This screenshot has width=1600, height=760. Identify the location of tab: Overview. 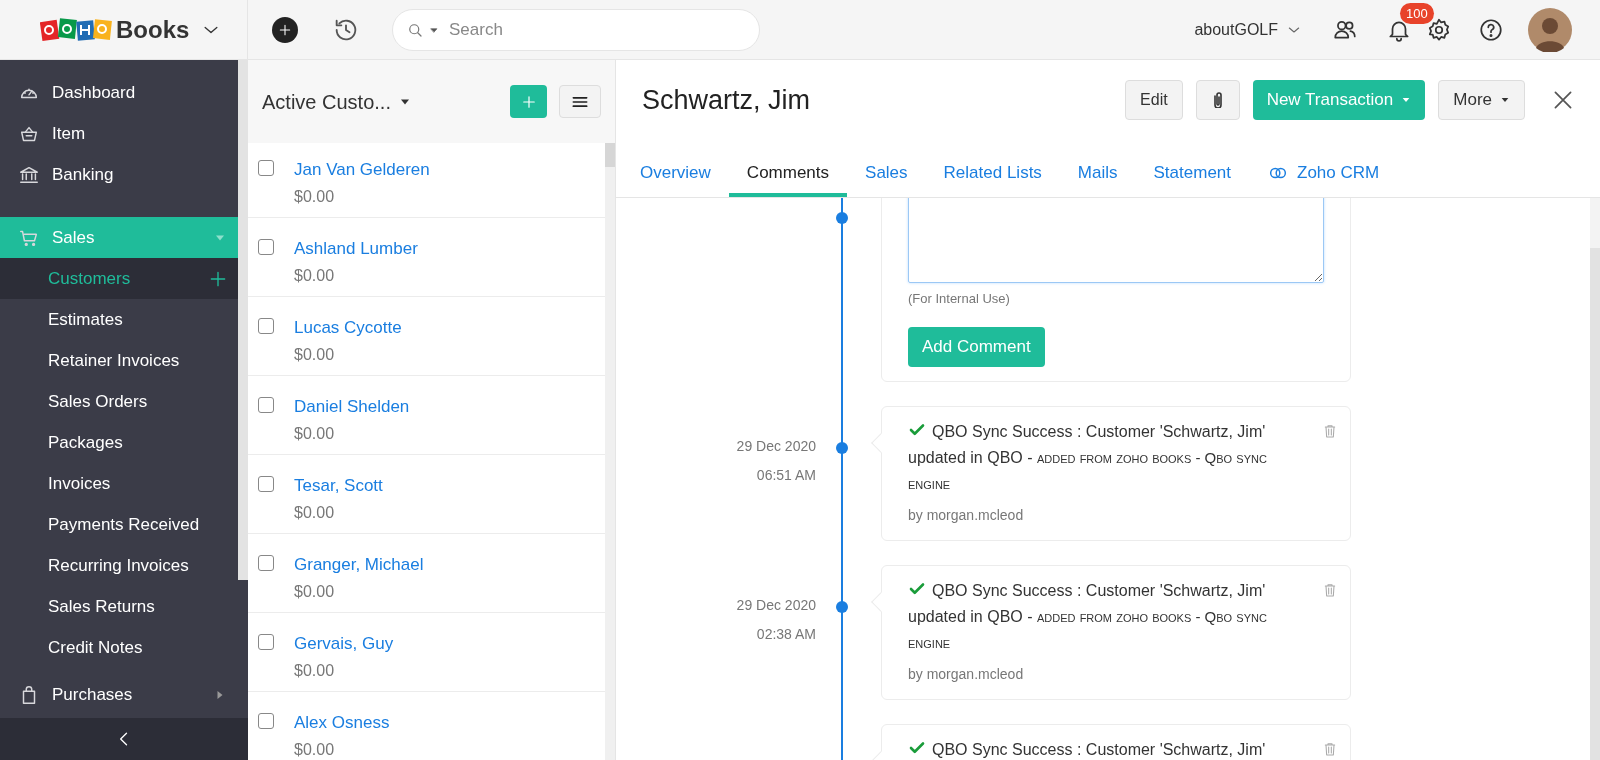
(675, 175).